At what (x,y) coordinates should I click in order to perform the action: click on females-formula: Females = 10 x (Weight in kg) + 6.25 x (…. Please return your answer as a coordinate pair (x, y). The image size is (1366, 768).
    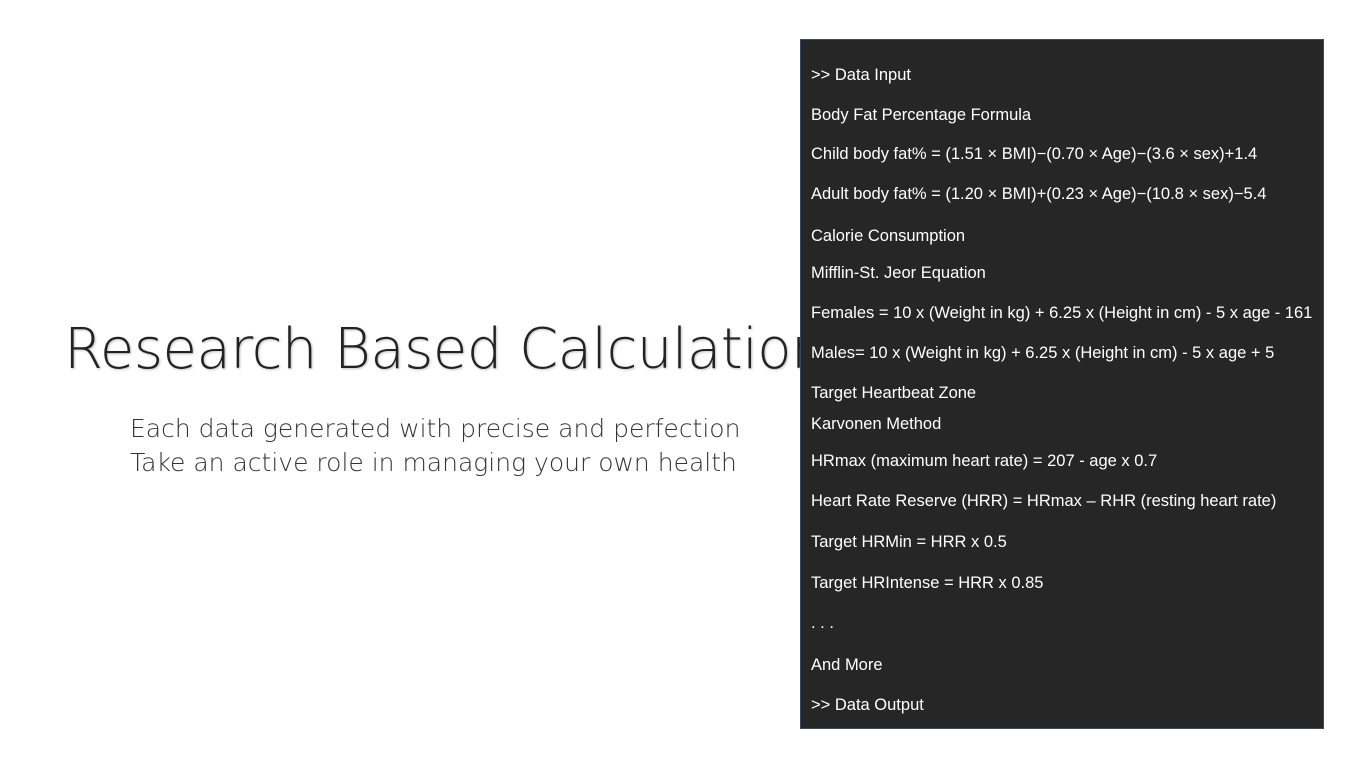
    Looking at the image, I should click on (1062, 313).